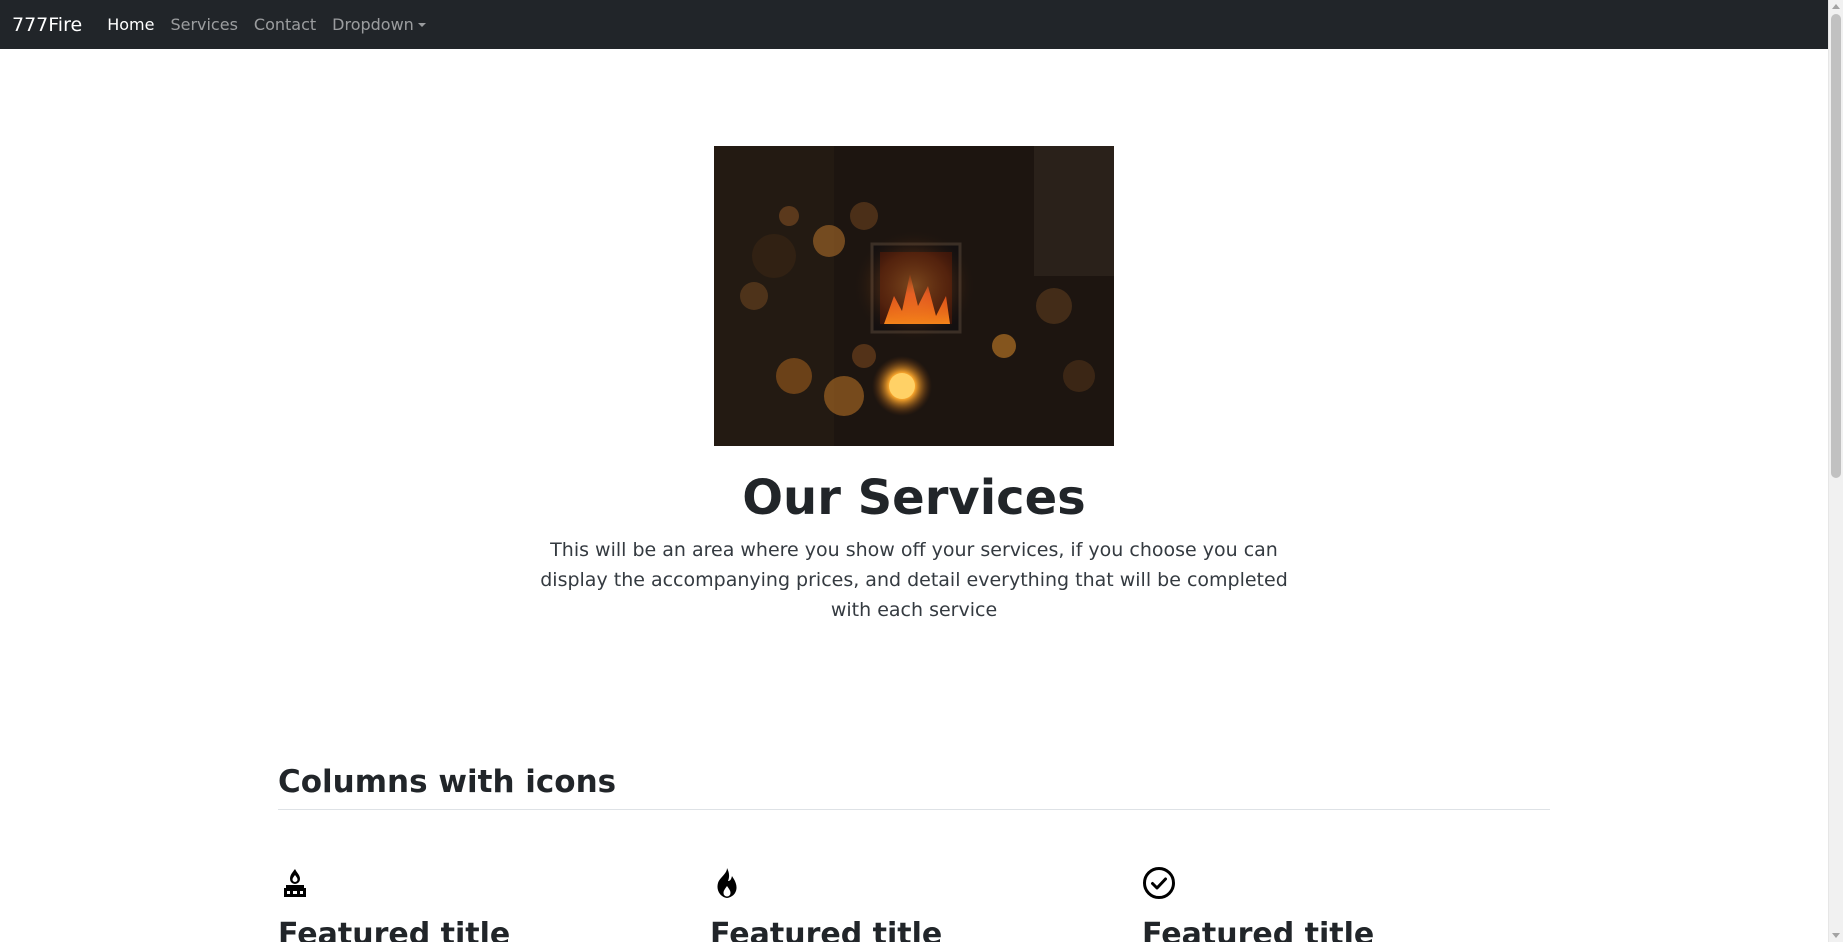  What do you see at coordinates (295, 883) in the screenshot?
I see `fireplace-icon` at bounding box center [295, 883].